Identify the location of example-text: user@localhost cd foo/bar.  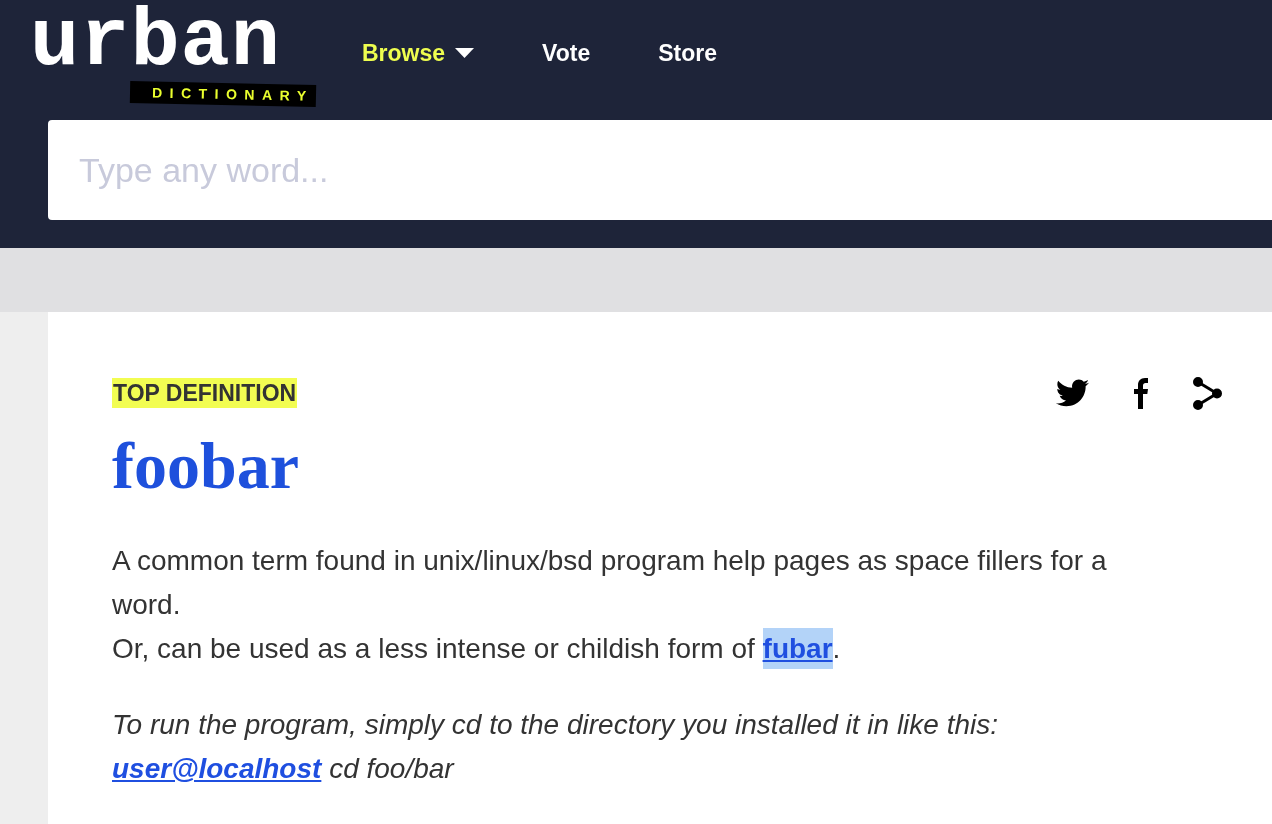
(284, 769).